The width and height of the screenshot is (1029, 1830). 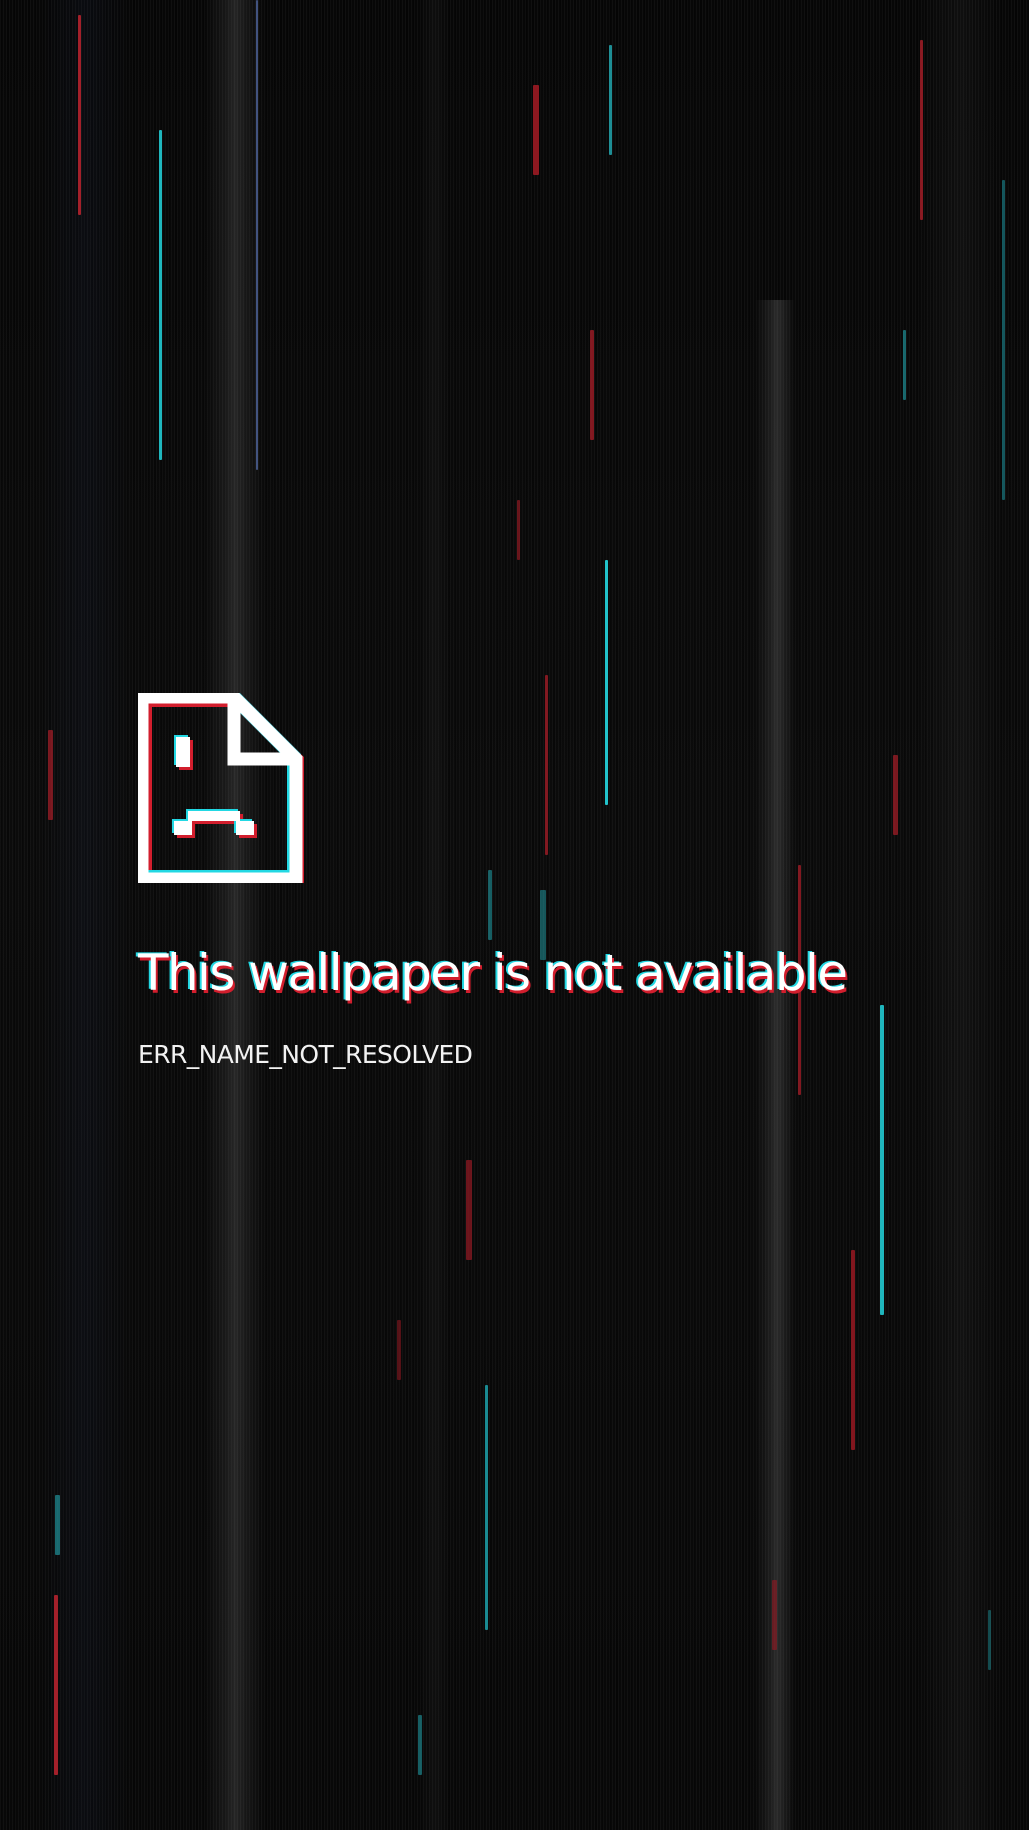 What do you see at coordinates (493, 973) in the screenshot?
I see `error-title: This wallpaper is not available` at bounding box center [493, 973].